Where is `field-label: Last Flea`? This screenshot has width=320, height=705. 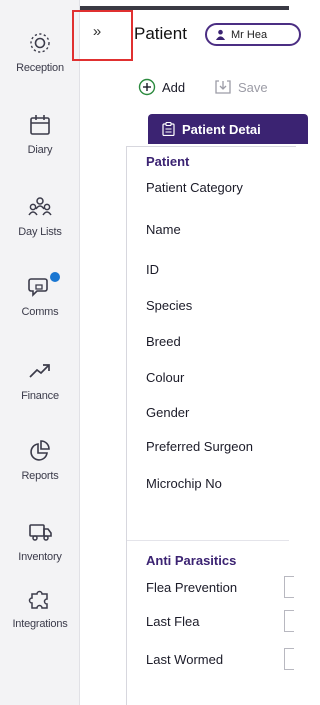 field-label: Last Flea is located at coordinates (173, 621).